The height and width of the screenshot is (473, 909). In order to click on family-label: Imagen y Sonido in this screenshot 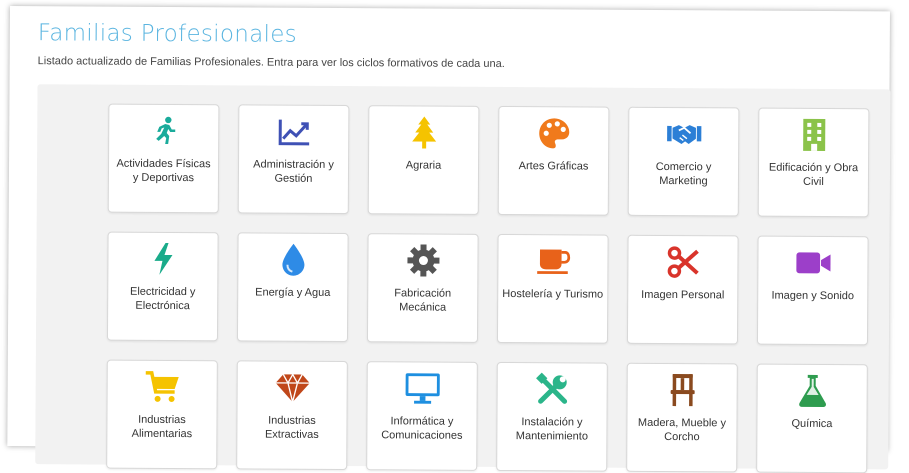, I will do `click(813, 296)`.